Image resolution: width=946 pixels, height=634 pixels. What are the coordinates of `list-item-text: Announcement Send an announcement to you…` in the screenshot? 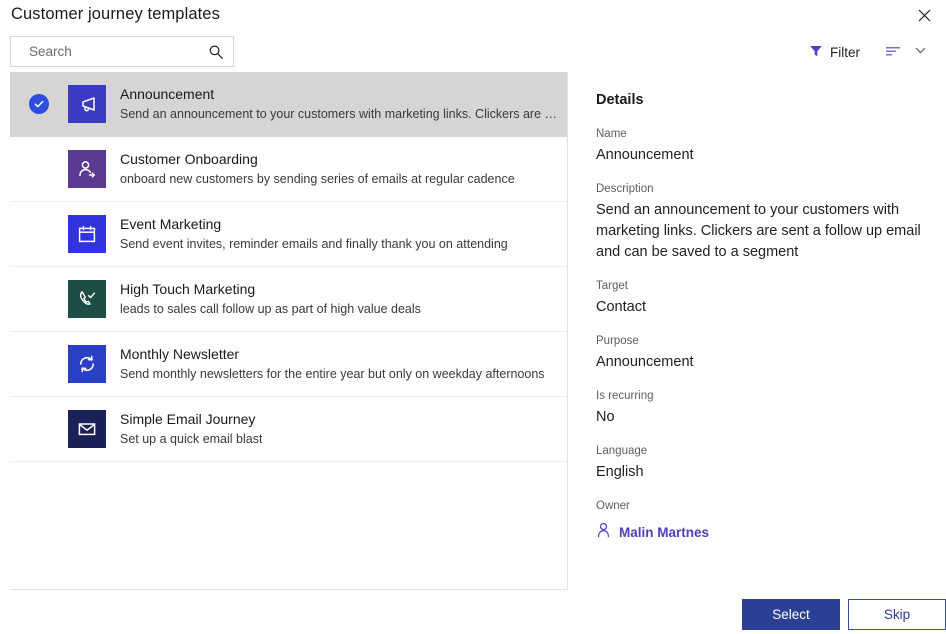 It's located at (343, 104).